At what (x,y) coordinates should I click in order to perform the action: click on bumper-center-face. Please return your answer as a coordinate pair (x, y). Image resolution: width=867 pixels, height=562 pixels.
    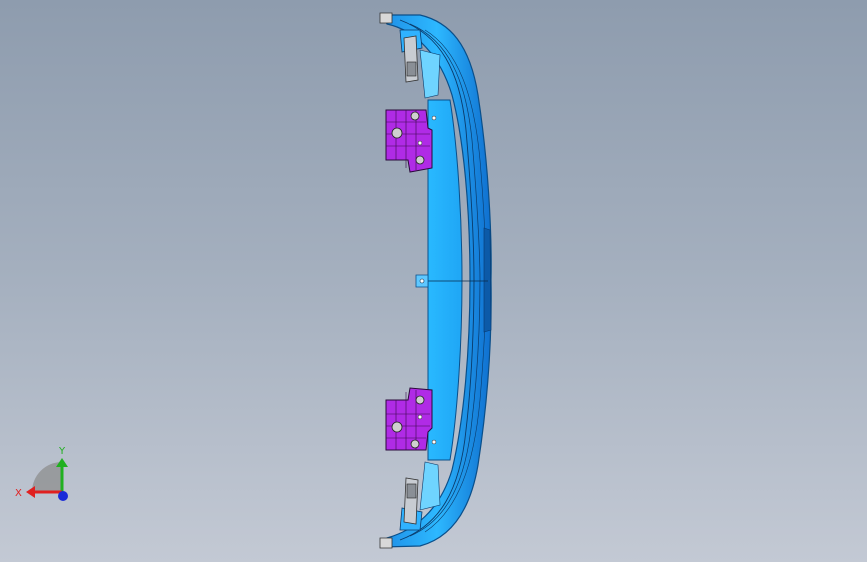
    Looking at the image, I should click on (445, 280).